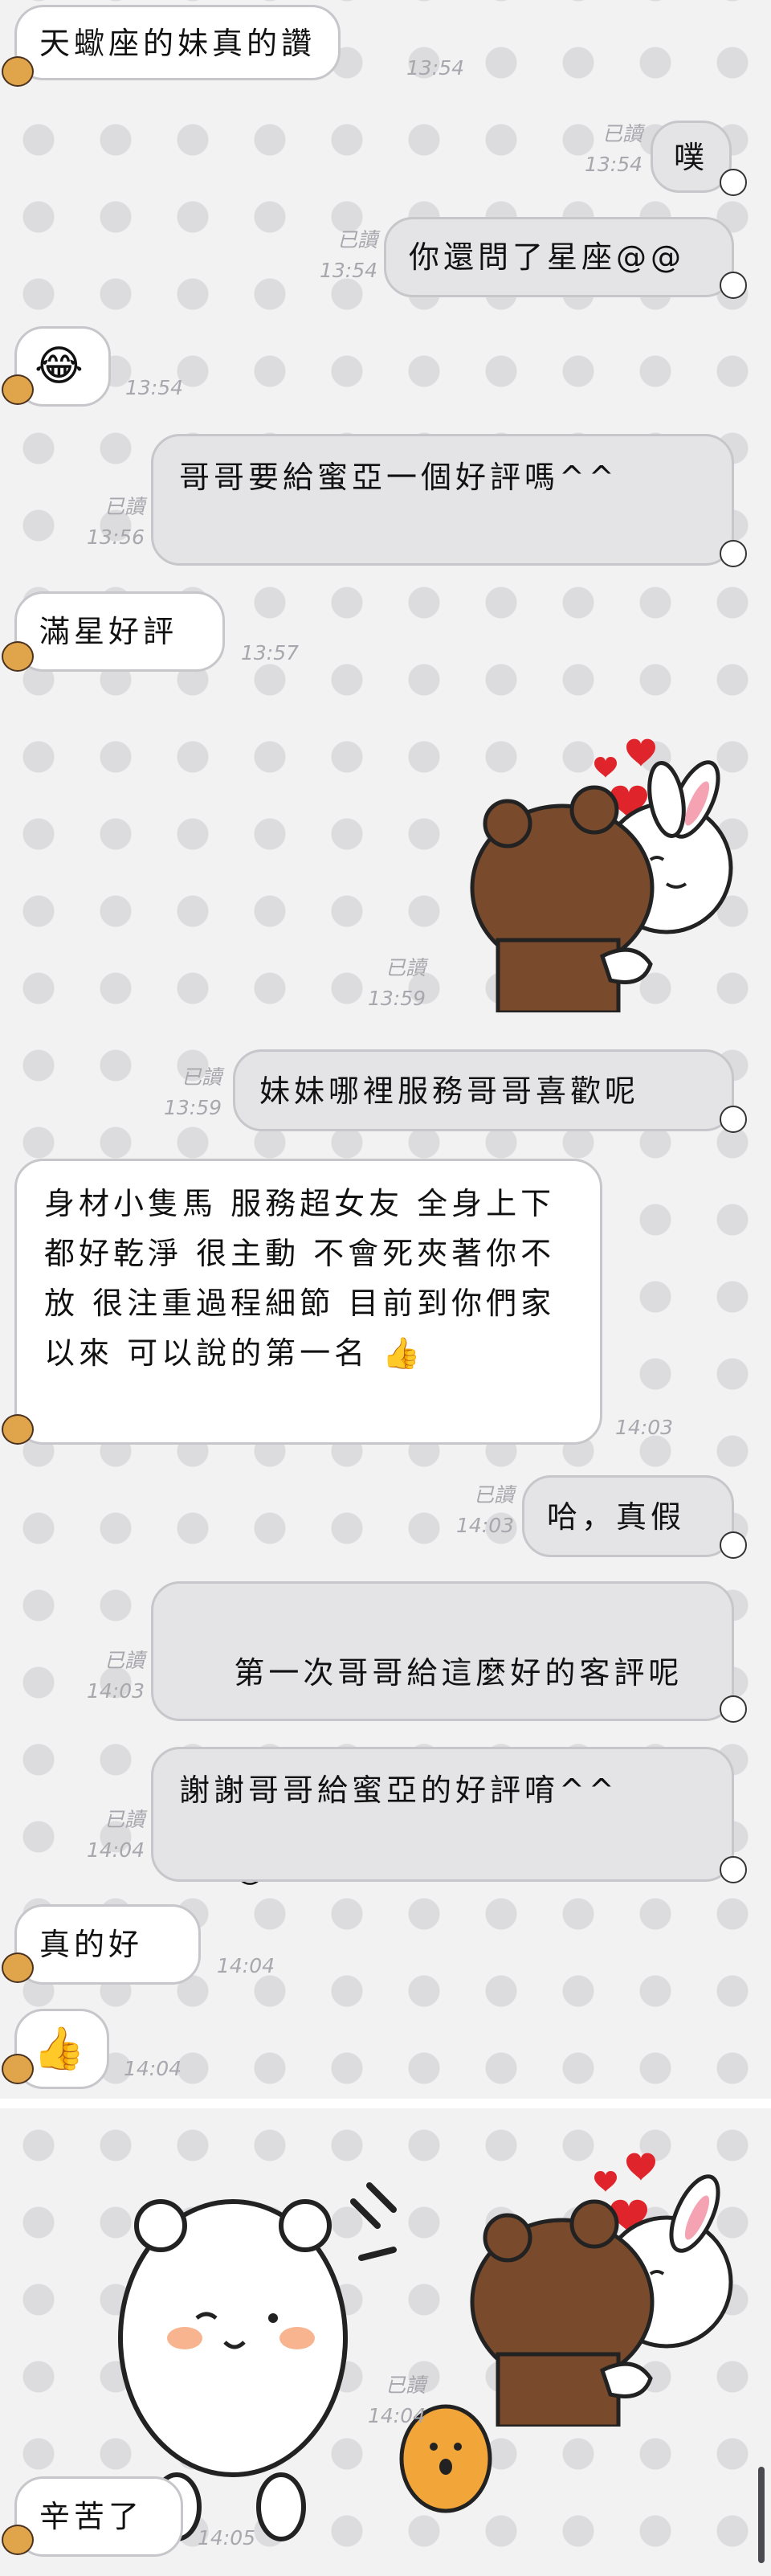 This screenshot has width=771, height=2576. Describe the element at coordinates (442, 500) in the screenshot. I see `message-bubble: 哥哥要給蜜亞一個好評嗎^^` at that location.